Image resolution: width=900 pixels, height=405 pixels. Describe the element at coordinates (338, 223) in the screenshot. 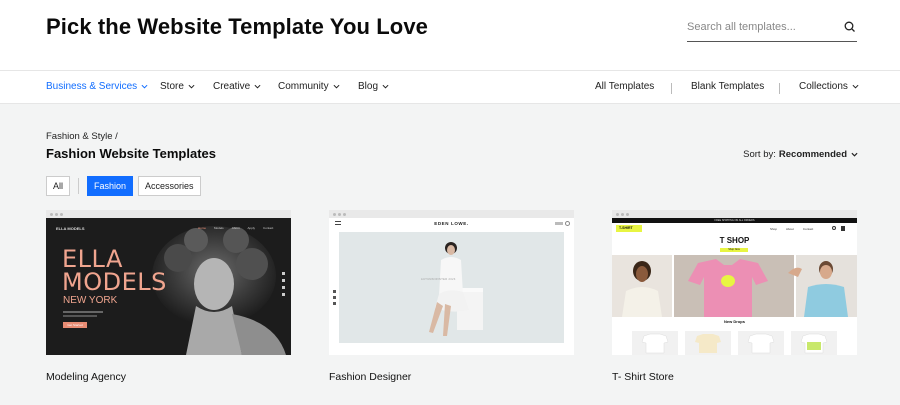

I see `menu-icon` at that location.